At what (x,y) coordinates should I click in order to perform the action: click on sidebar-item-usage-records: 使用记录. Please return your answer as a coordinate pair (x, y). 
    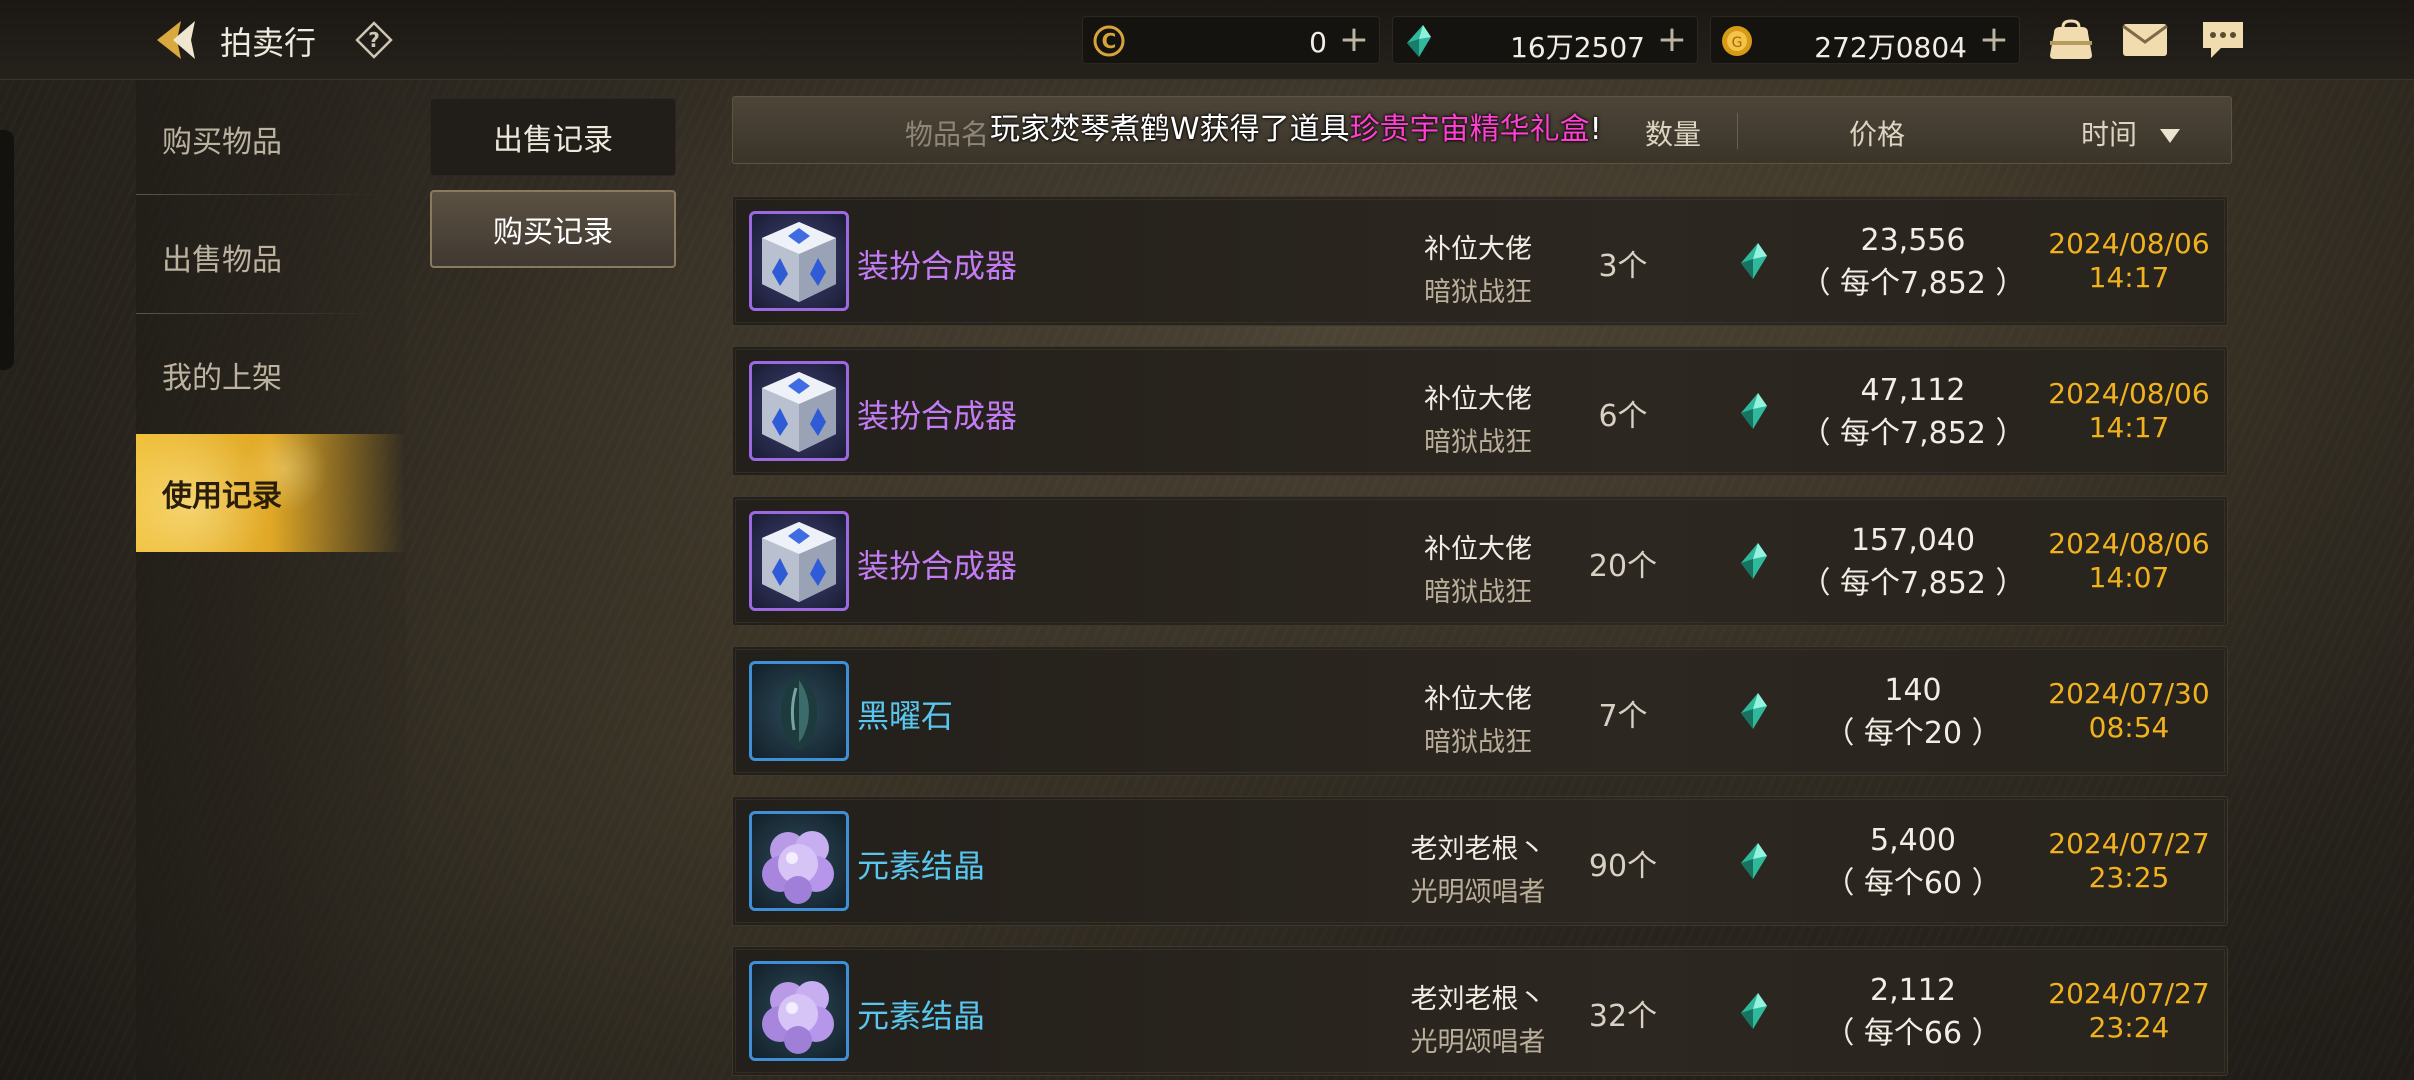
    Looking at the image, I should click on (271, 493).